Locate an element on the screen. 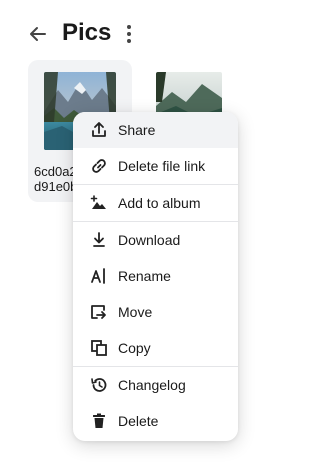  link-icon is located at coordinates (99, 166).